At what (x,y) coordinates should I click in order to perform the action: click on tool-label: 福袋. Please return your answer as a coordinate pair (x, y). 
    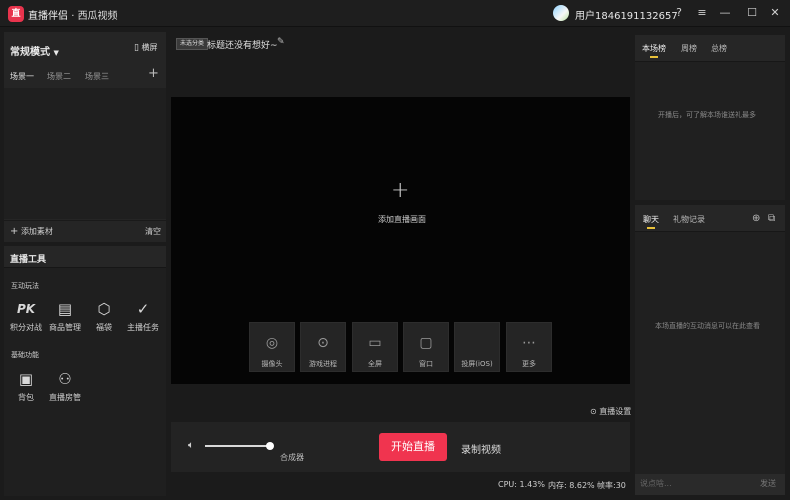
    Looking at the image, I should click on (104, 327).